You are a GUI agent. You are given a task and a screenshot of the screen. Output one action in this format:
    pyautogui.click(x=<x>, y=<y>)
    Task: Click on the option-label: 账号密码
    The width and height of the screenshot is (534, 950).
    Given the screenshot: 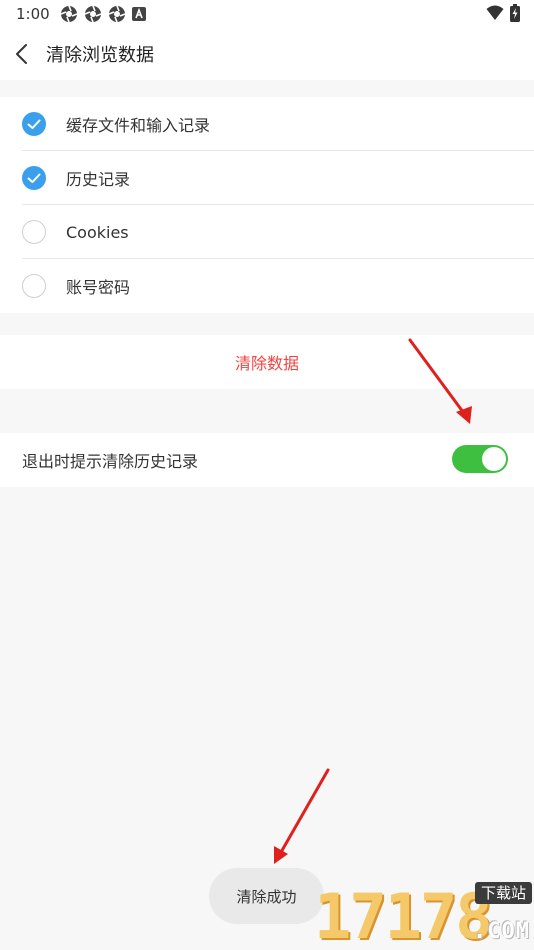 What is the action you would take?
    pyautogui.click(x=98, y=287)
    